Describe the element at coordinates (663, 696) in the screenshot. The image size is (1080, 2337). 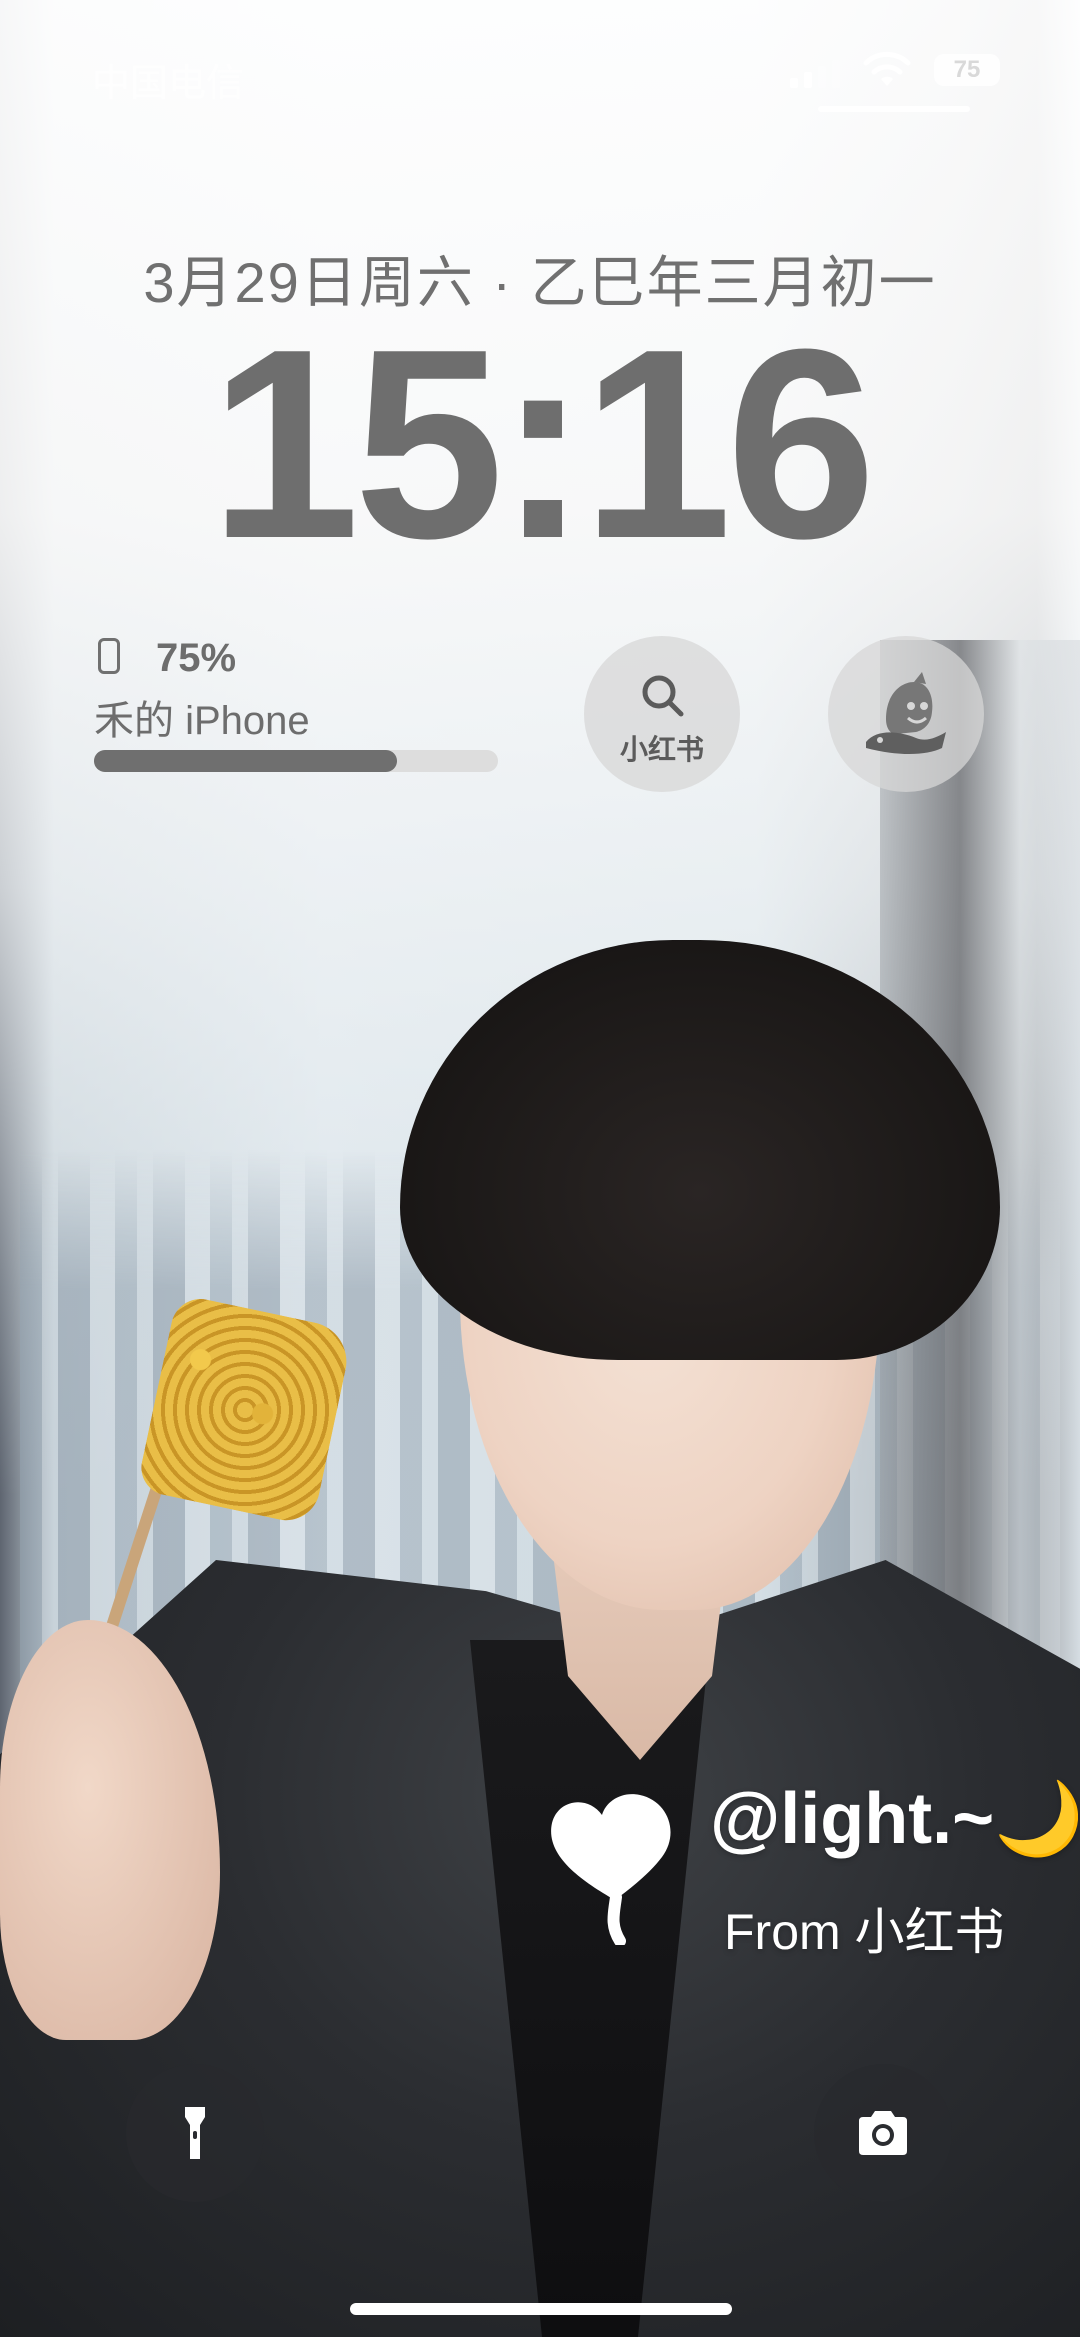
I see `search-icon` at that location.